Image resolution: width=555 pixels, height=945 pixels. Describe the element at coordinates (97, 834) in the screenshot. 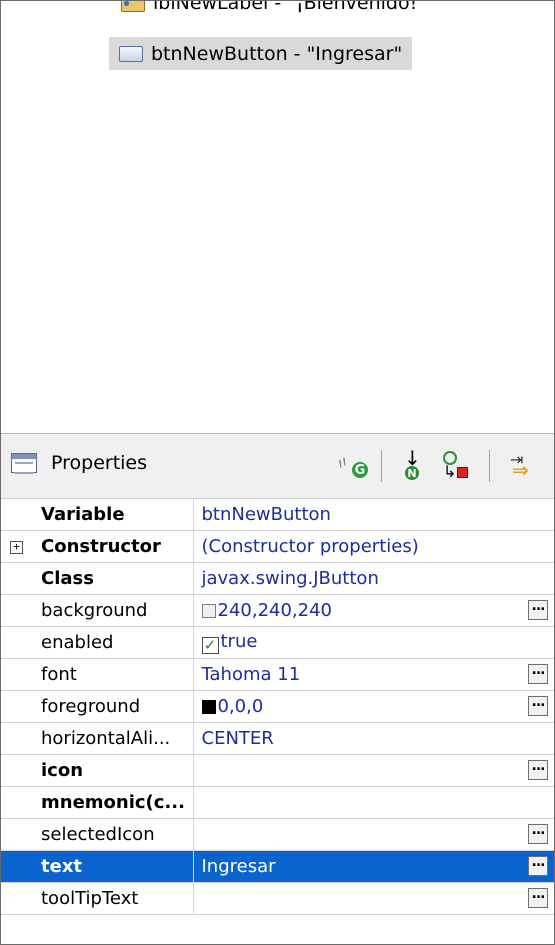

I see `property-name: selectedIcon` at that location.